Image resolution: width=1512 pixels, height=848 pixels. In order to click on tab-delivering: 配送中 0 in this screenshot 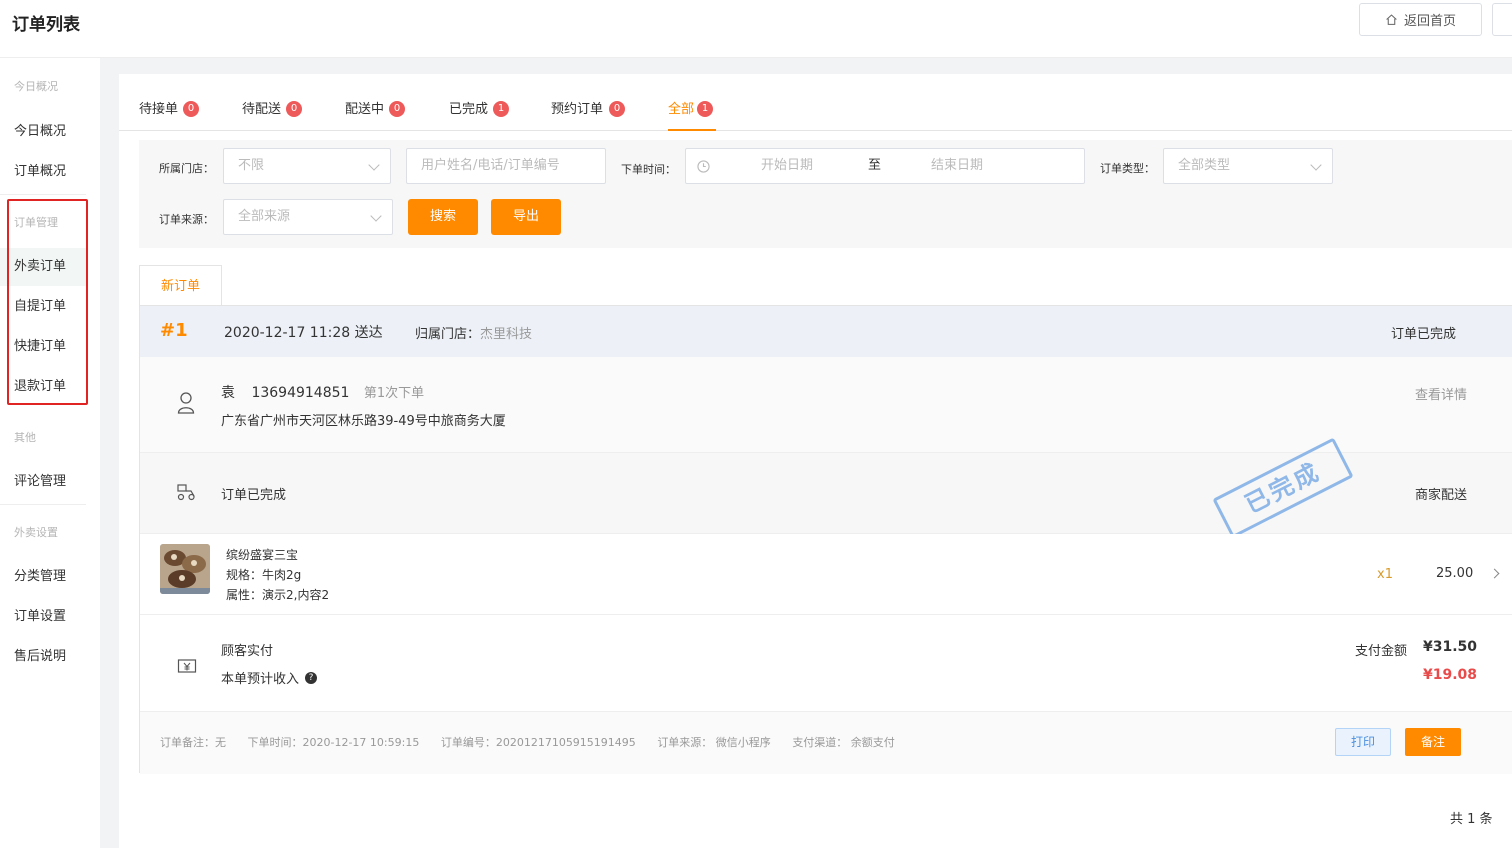, I will do `click(375, 107)`.